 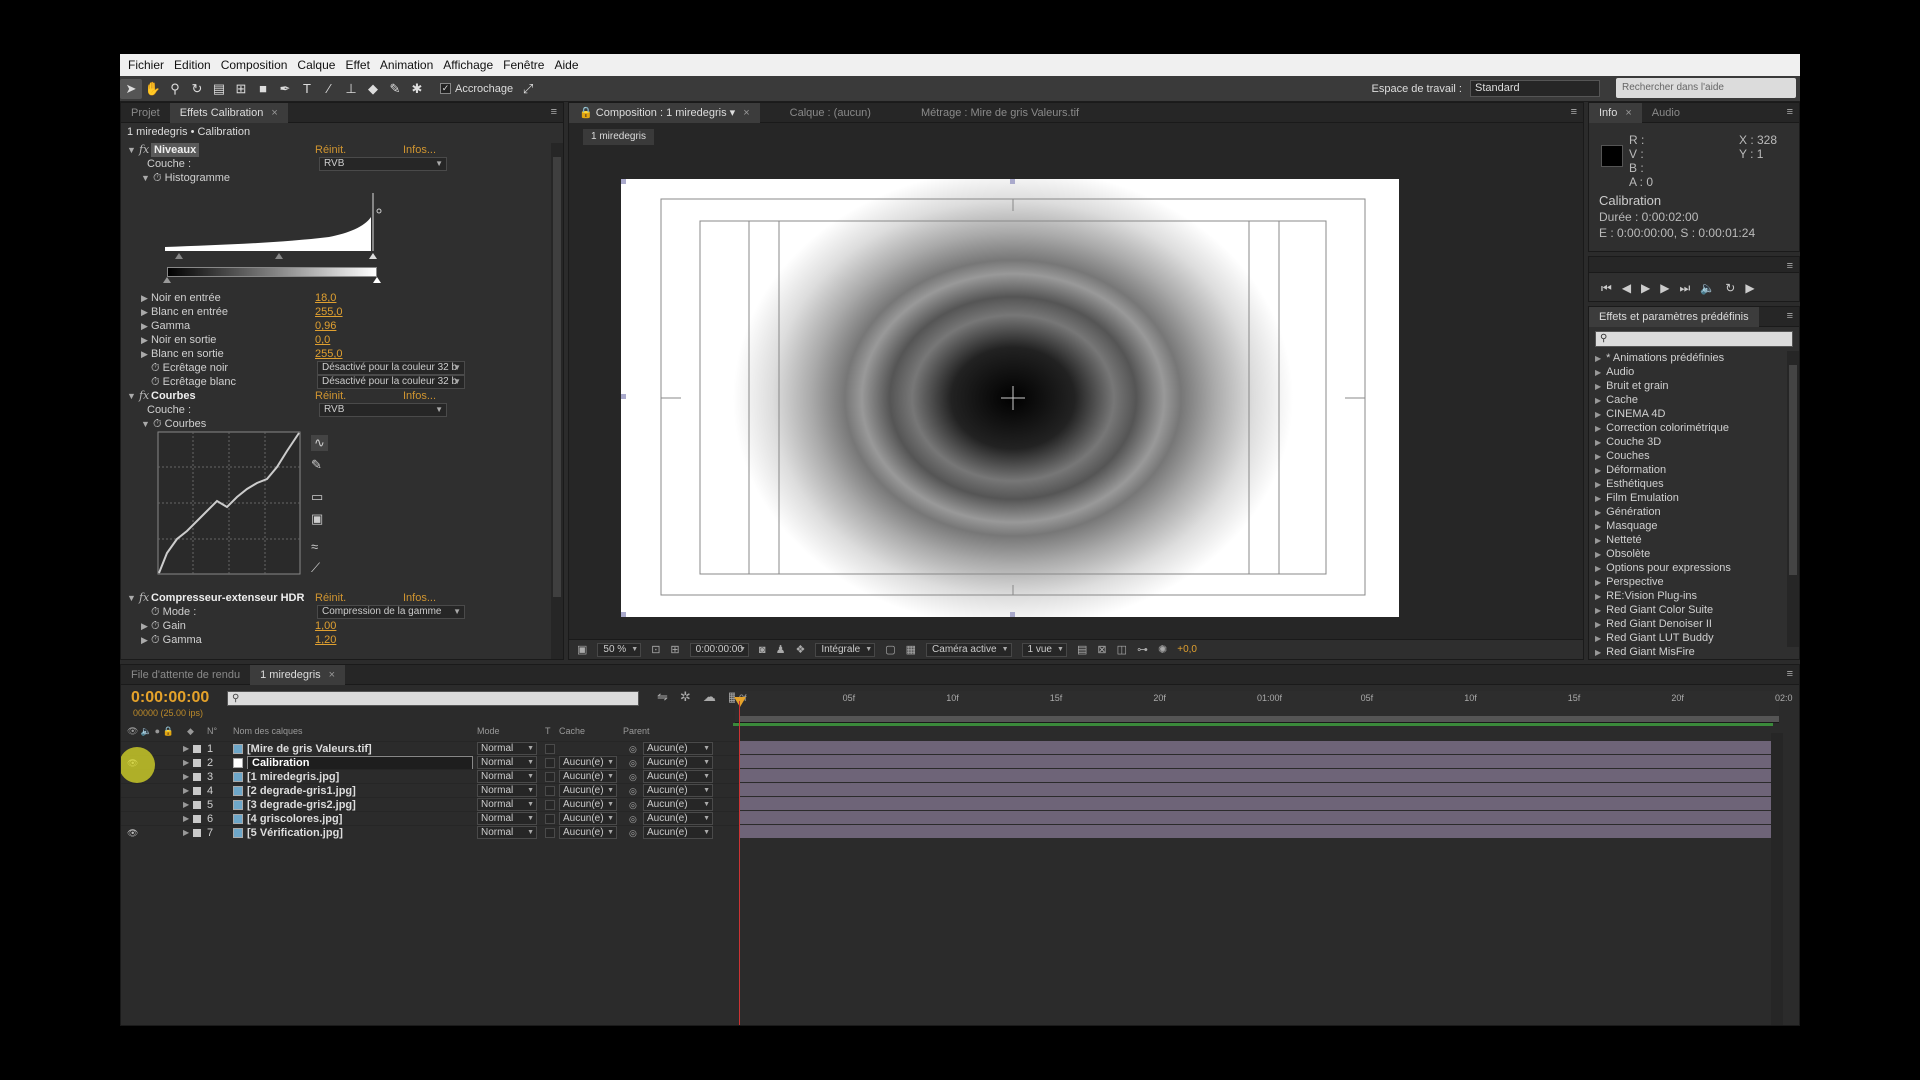 What do you see at coordinates (329, 312) in the screenshot?
I see `blanc-entree-value: 255,0` at bounding box center [329, 312].